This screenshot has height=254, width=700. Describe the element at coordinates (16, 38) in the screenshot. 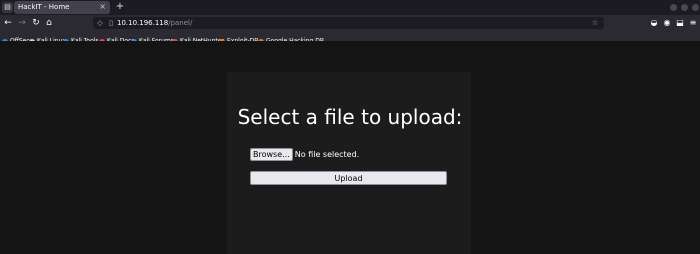

I see `bookmark-offsec: OffSec` at that location.